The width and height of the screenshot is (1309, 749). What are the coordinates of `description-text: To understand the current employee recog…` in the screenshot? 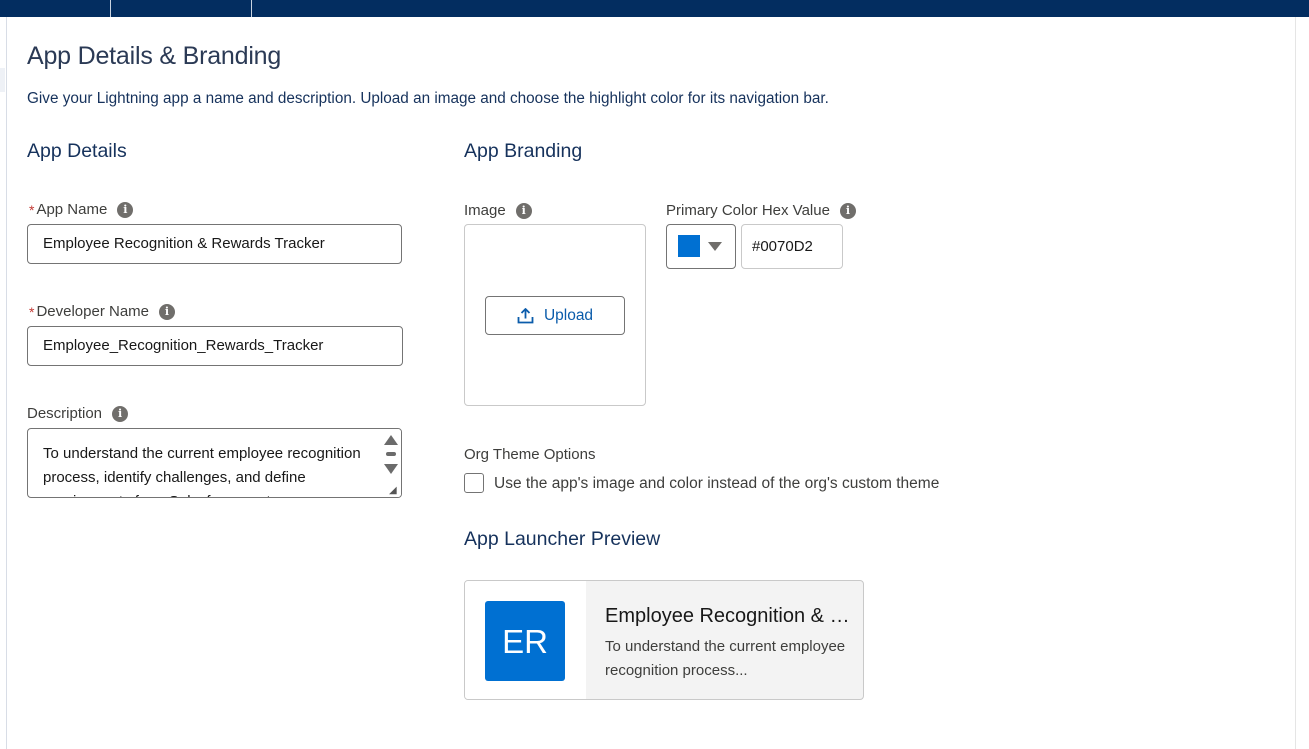 It's located at (202, 471).